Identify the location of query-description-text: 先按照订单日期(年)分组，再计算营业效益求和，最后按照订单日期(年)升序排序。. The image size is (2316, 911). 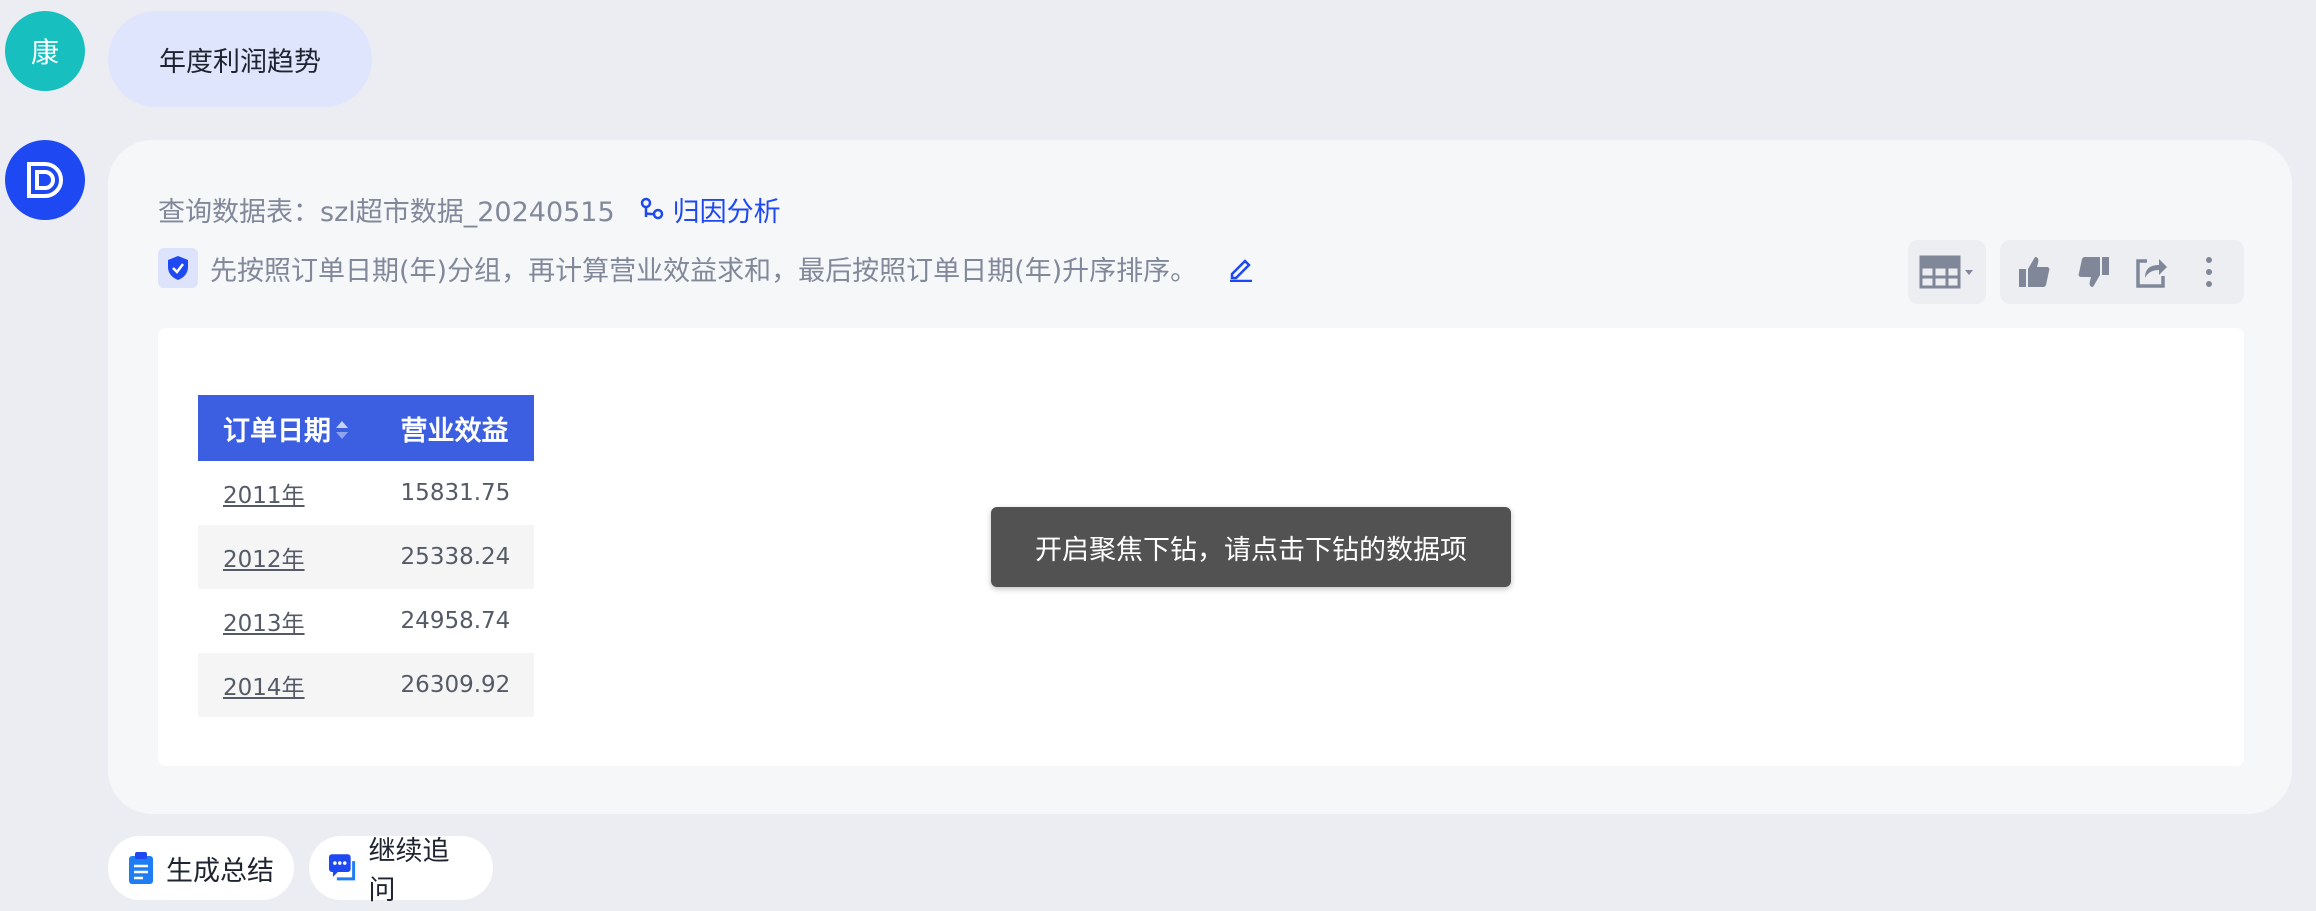
(704, 271).